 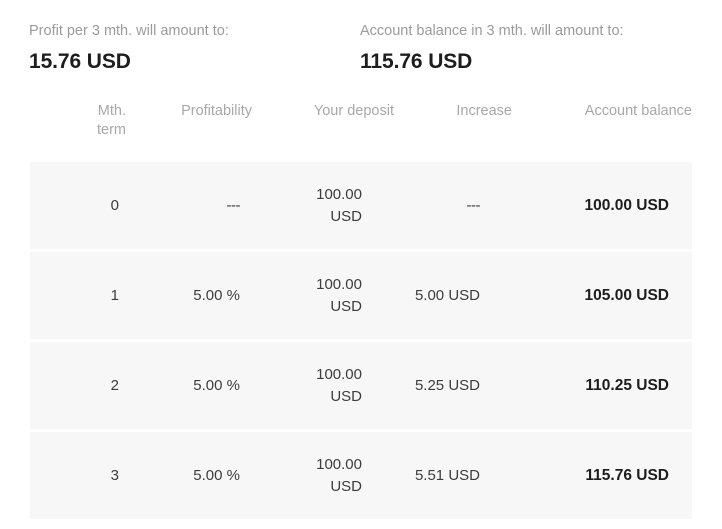 What do you see at coordinates (473, 205) in the screenshot?
I see `cell-increase-value: ---` at bounding box center [473, 205].